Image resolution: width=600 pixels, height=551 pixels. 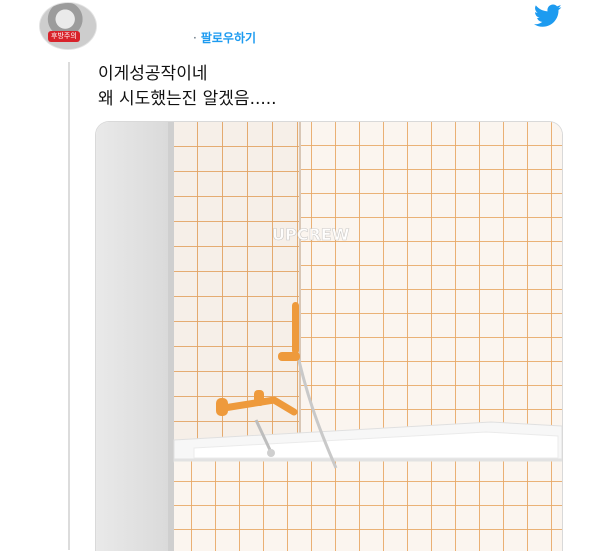 I want to click on thread-line, so click(x=69, y=306).